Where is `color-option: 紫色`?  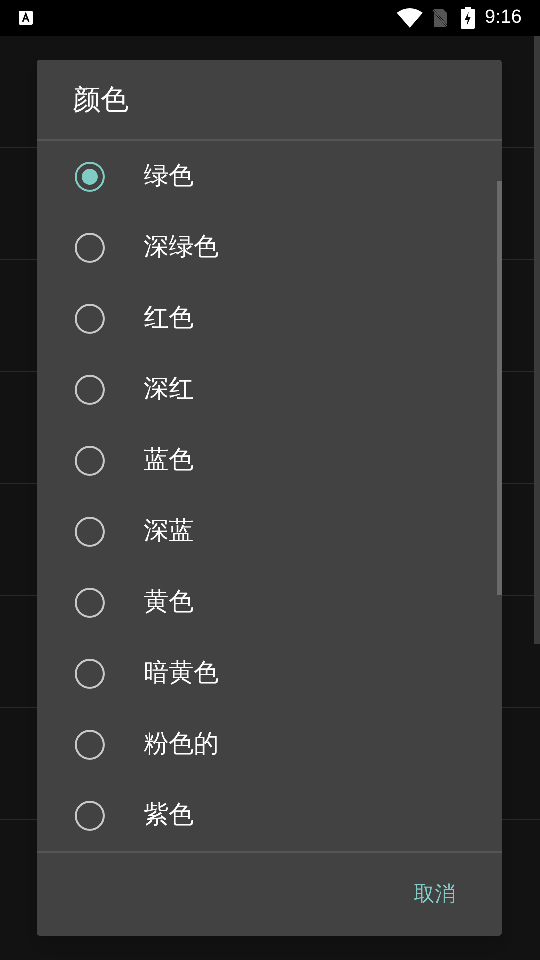
color-option: 紫色 is located at coordinates (269, 815).